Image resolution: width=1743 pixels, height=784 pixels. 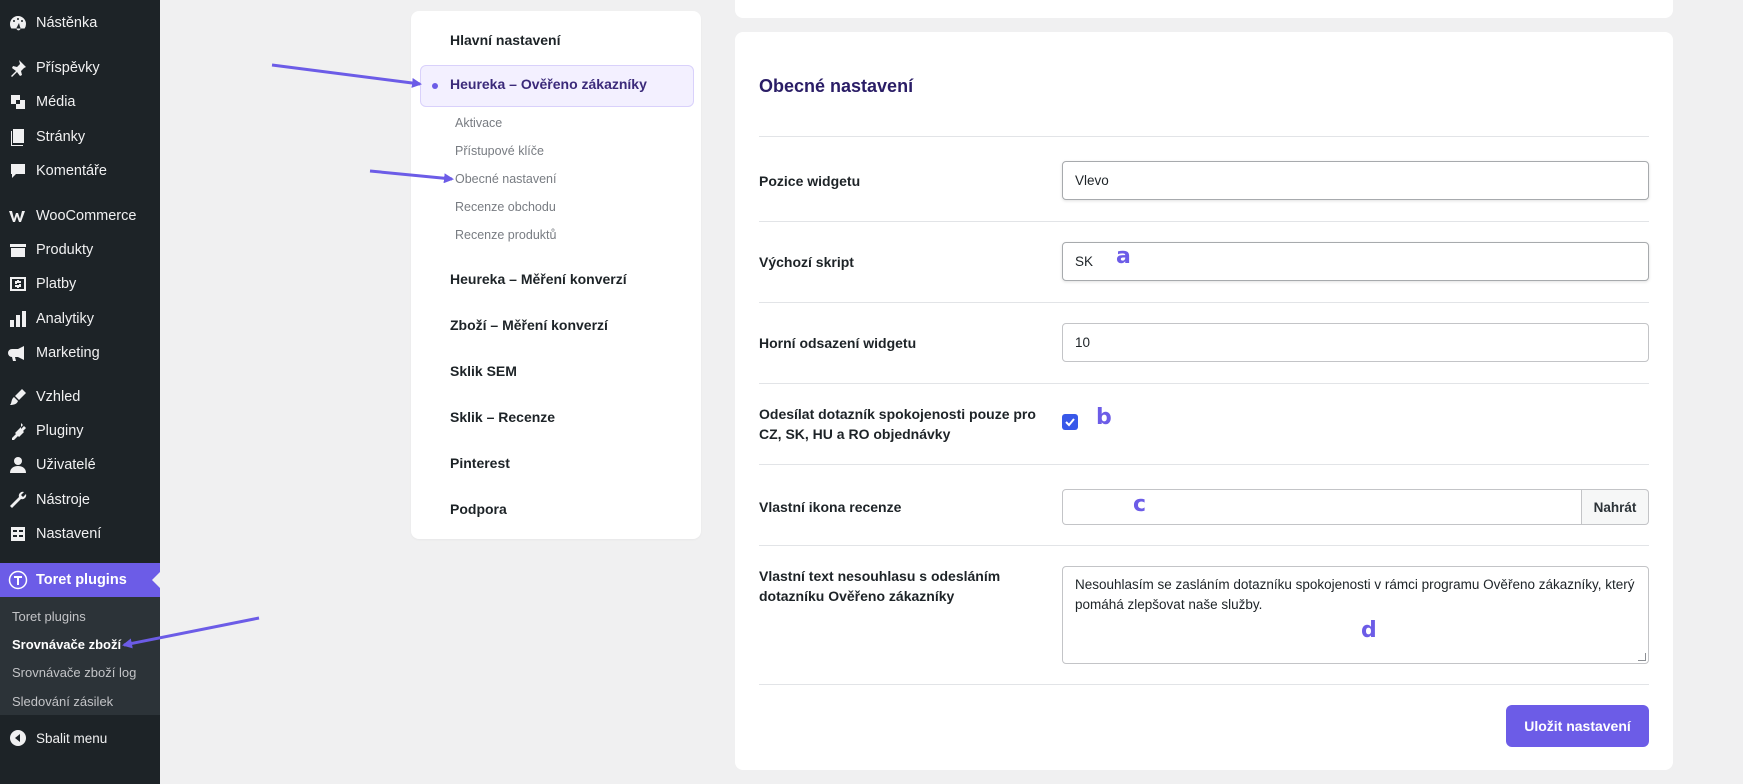 What do you see at coordinates (60, 431) in the screenshot?
I see `sidebar-item-label: Pluginy` at bounding box center [60, 431].